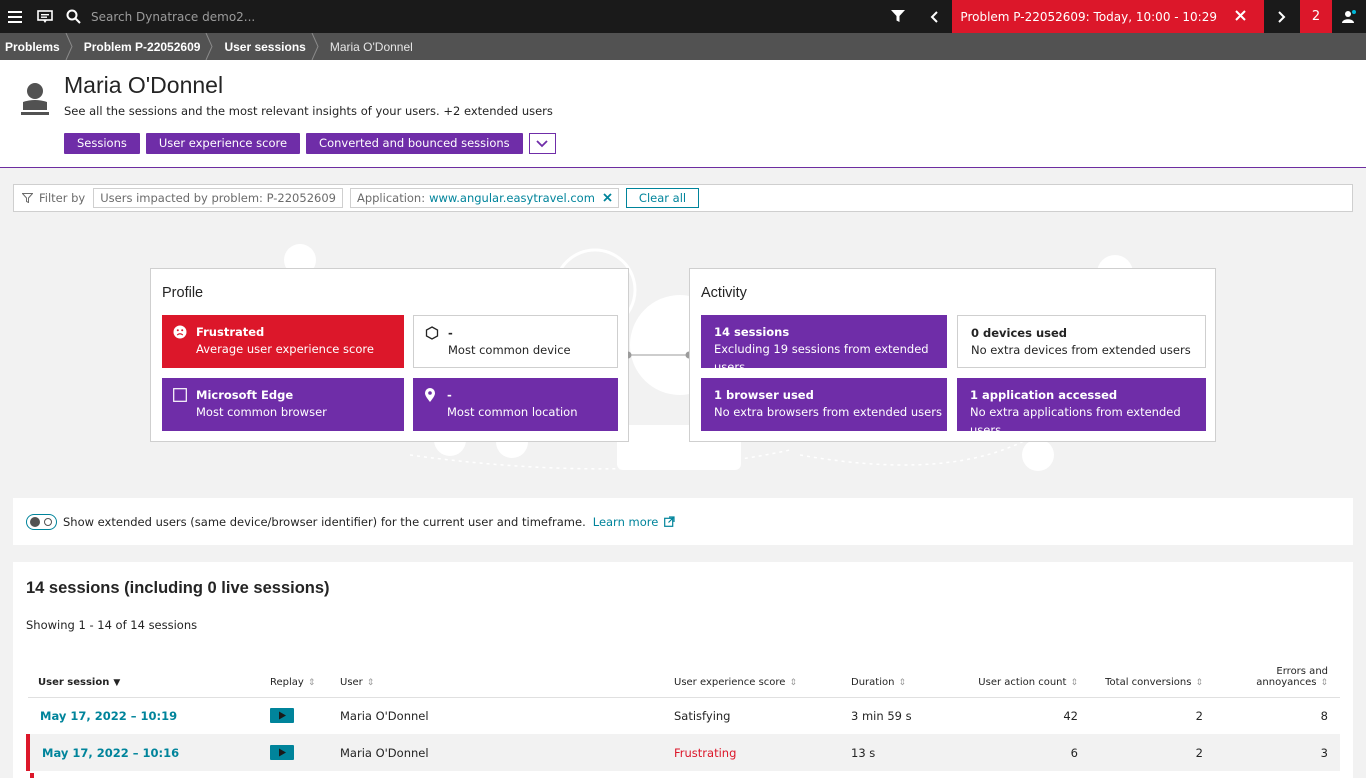 The height and width of the screenshot is (778, 1366). What do you see at coordinates (283, 341) in the screenshot?
I see `profile-tile-experience: Frustrated Average user experience score` at bounding box center [283, 341].